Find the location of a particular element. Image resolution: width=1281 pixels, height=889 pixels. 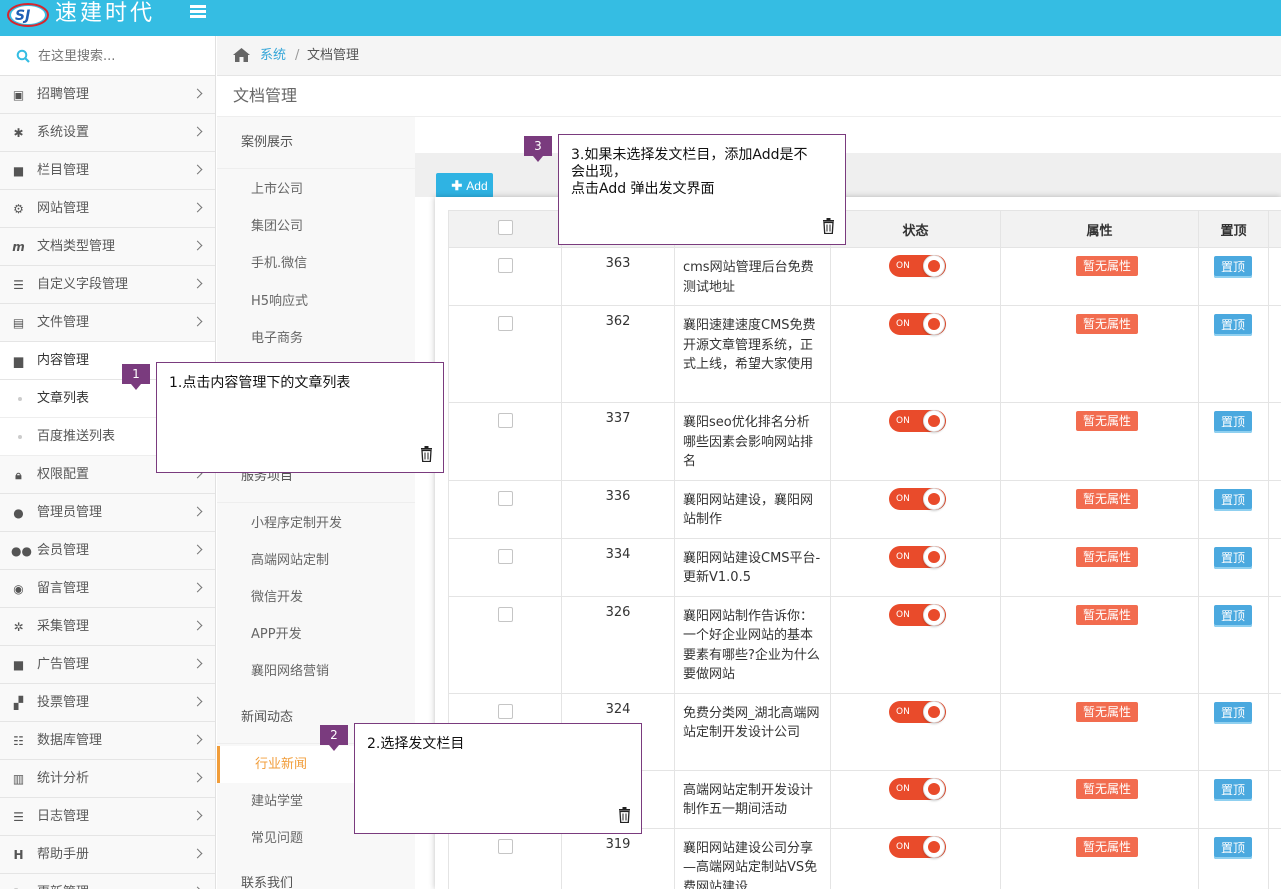

callout-line: 会出现， is located at coordinates (599, 172).